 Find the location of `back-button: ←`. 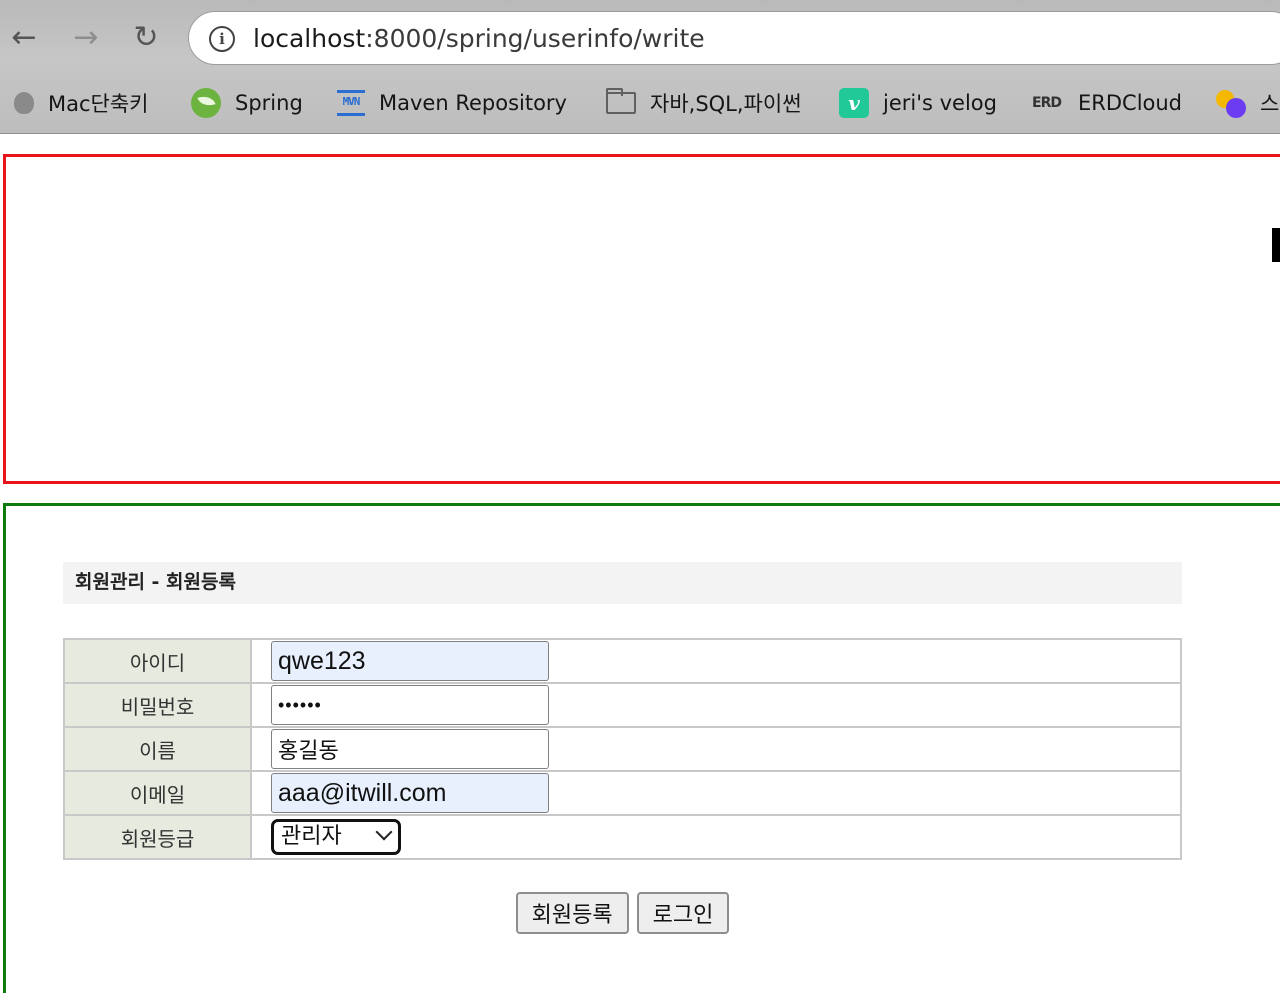

back-button: ← is located at coordinates (24, 38).